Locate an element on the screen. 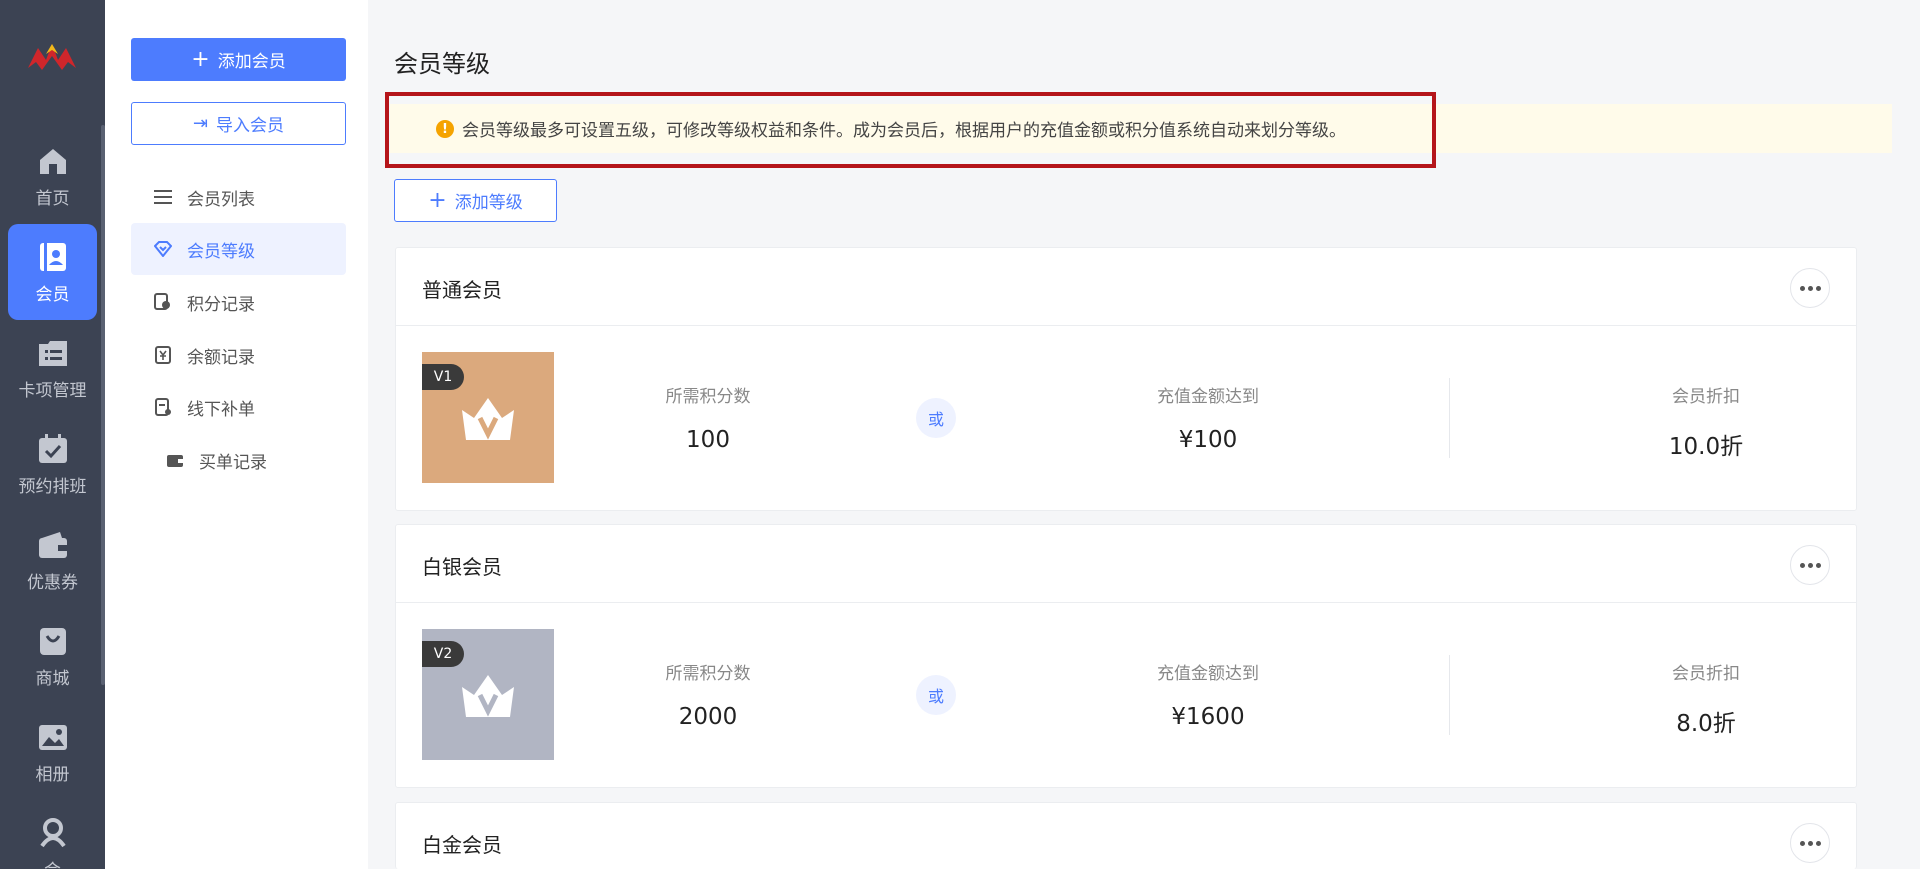 Image resolution: width=1920 pixels, height=869 pixels. level-name: 普通会员 is located at coordinates (462, 290).